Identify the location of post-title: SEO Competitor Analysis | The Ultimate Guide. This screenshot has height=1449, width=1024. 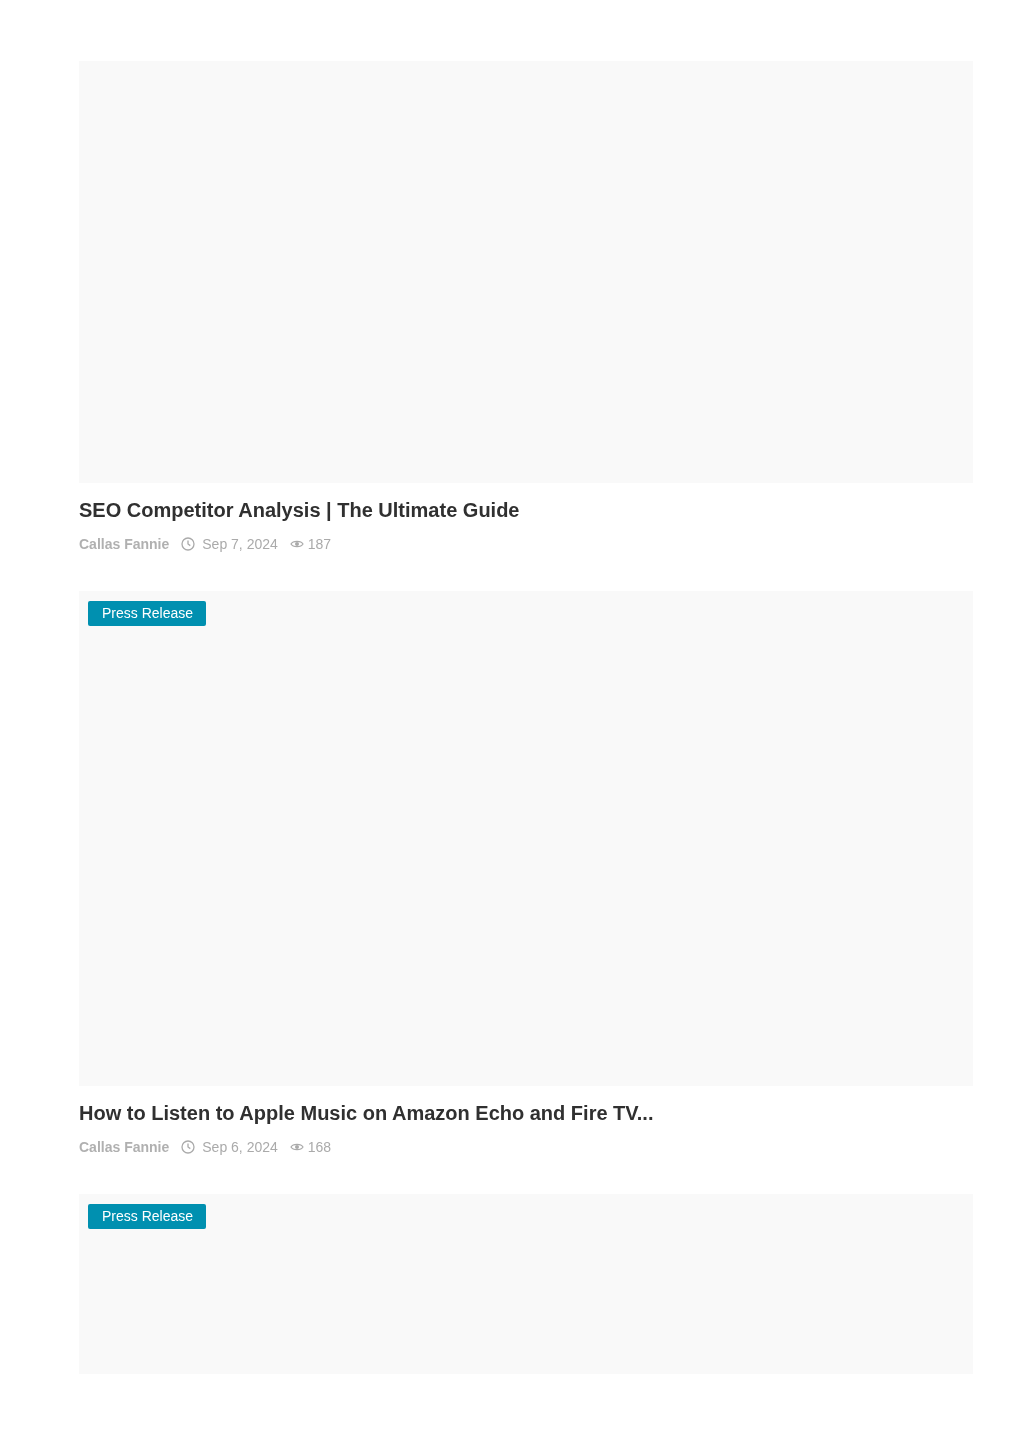
(526, 510).